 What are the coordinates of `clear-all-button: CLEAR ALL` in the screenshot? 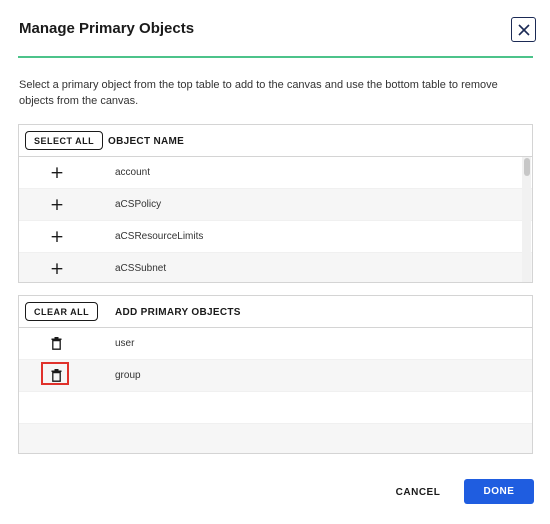 It's located at (62, 311).